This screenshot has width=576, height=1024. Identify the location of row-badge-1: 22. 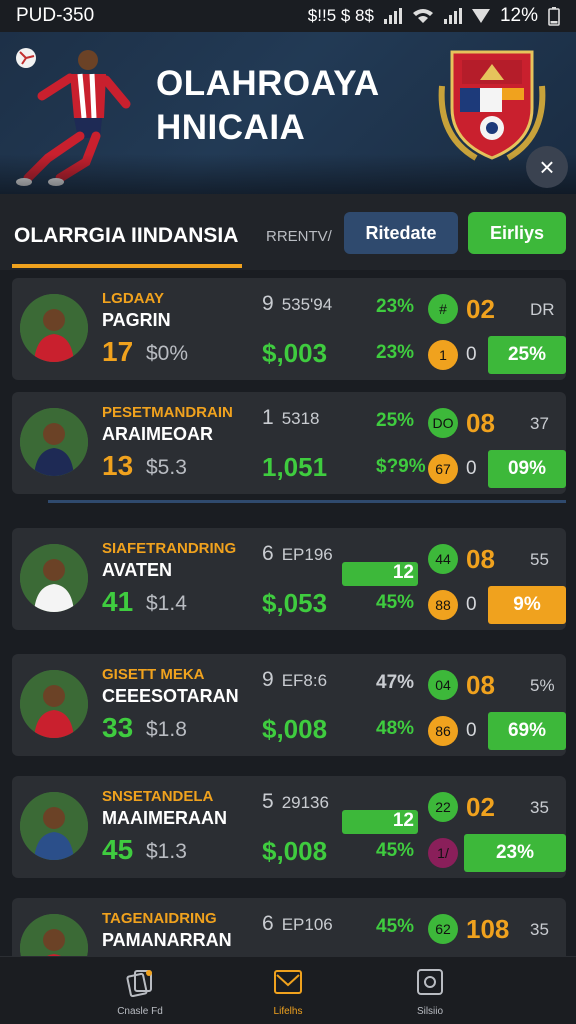
(443, 807).